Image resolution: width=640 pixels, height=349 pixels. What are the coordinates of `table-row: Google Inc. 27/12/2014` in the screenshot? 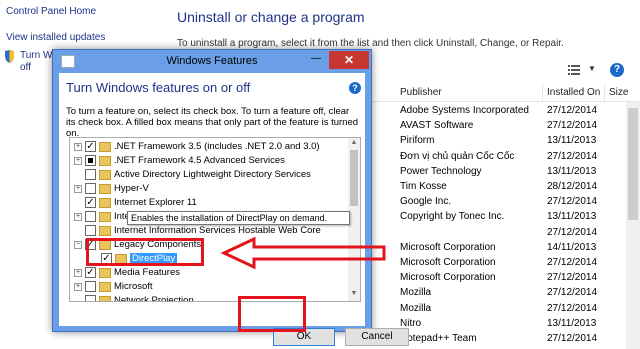 It's located at (506, 202).